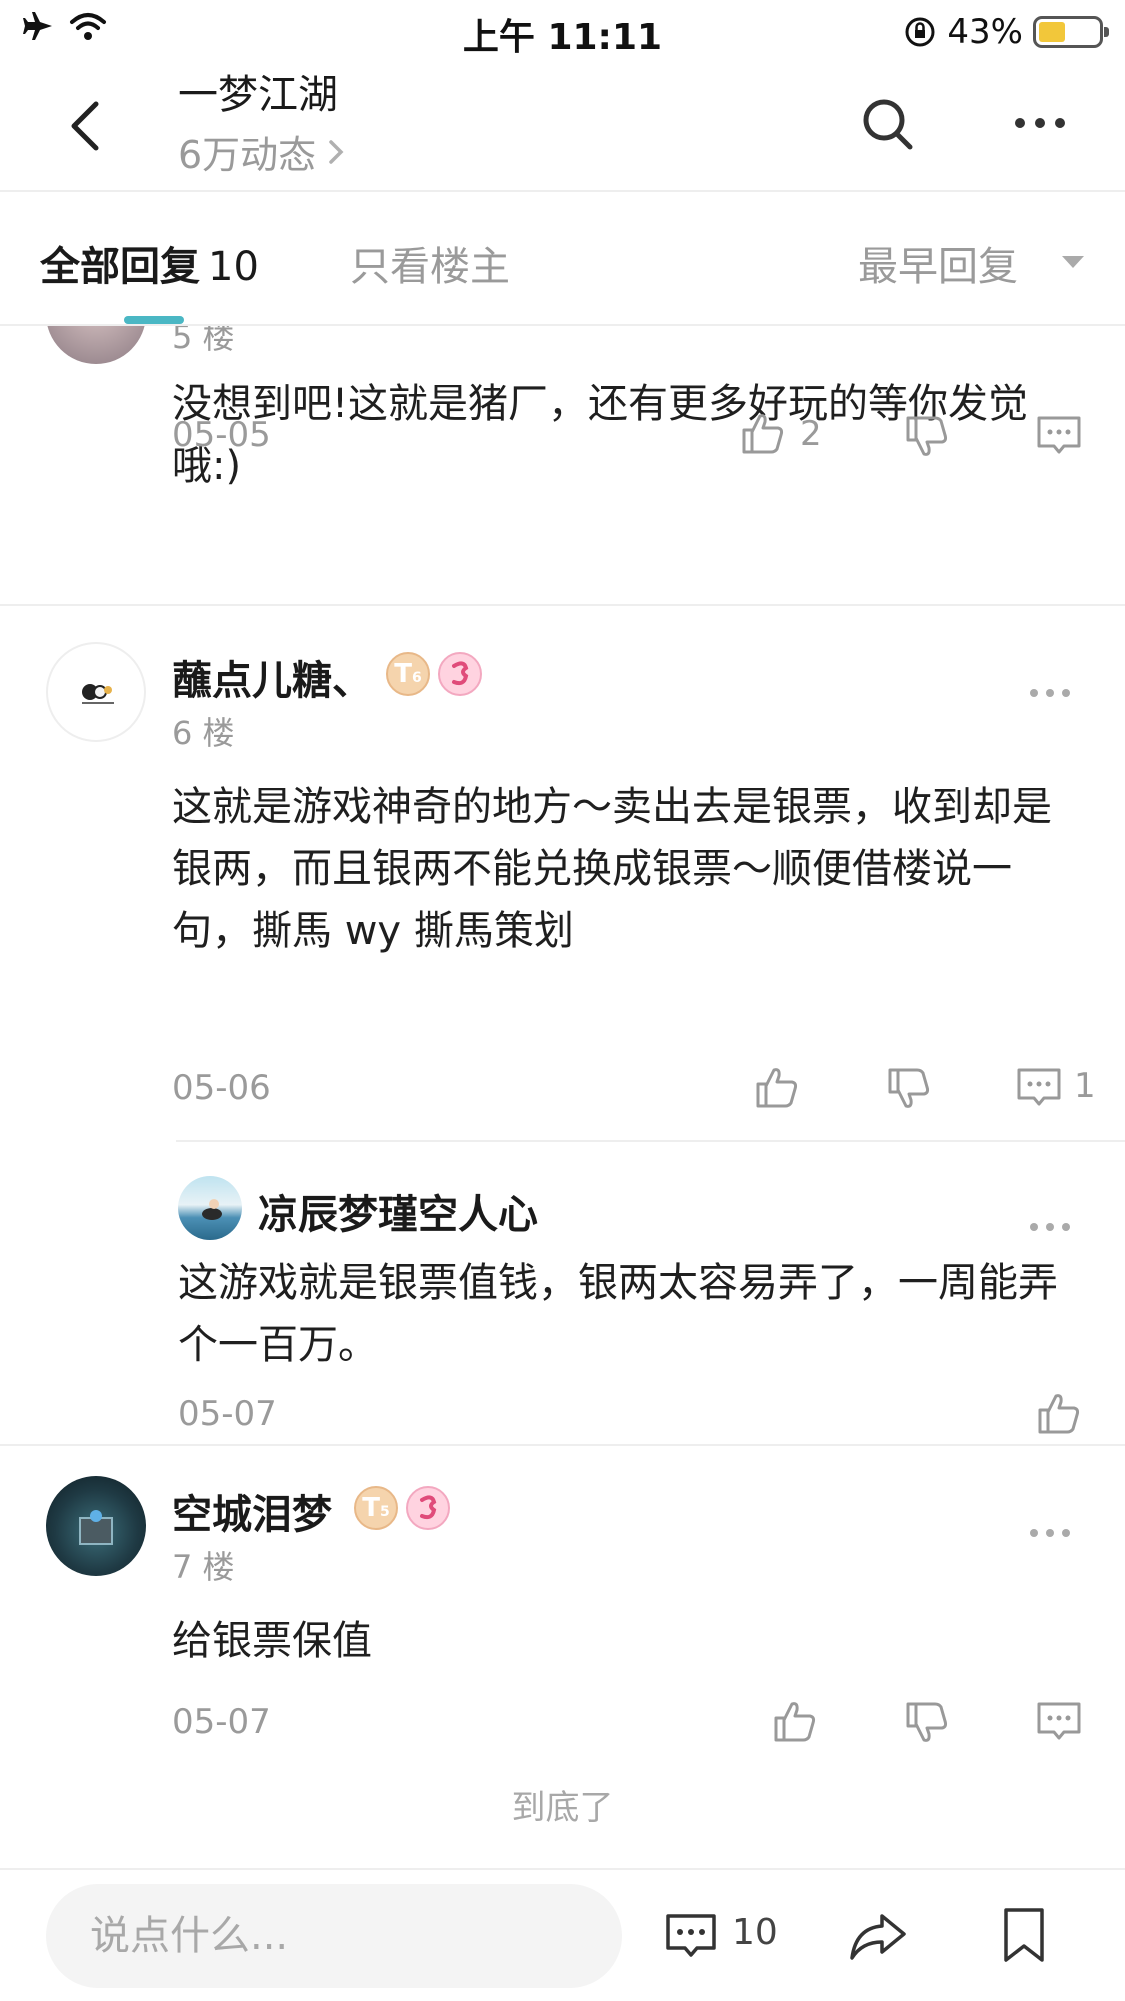  I want to click on reply-date: 05-07, so click(221, 1722).